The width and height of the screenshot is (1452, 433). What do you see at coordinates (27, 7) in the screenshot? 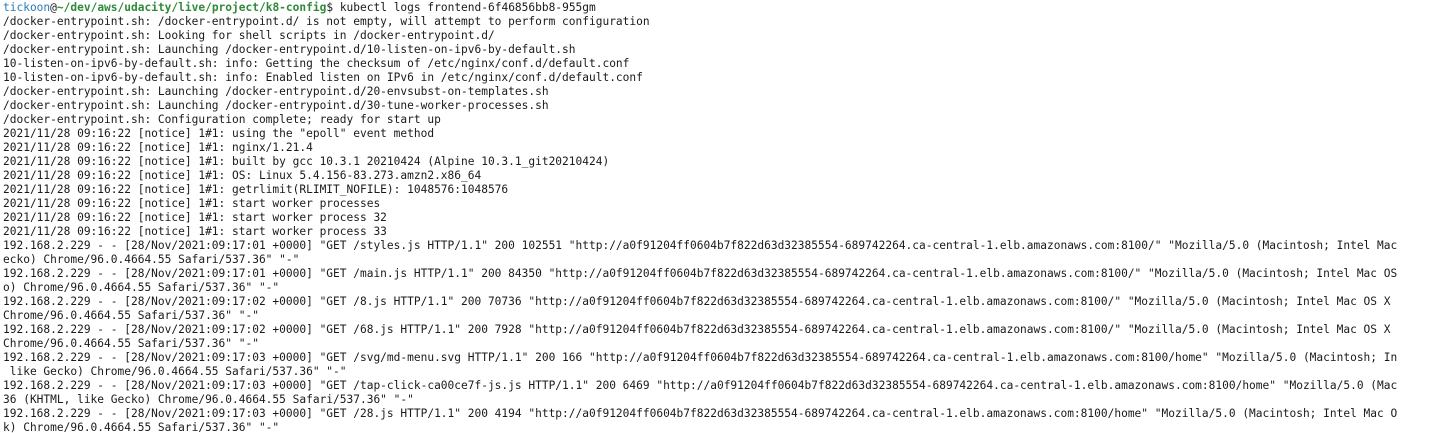
I see `prompt-user: tickoon` at bounding box center [27, 7].